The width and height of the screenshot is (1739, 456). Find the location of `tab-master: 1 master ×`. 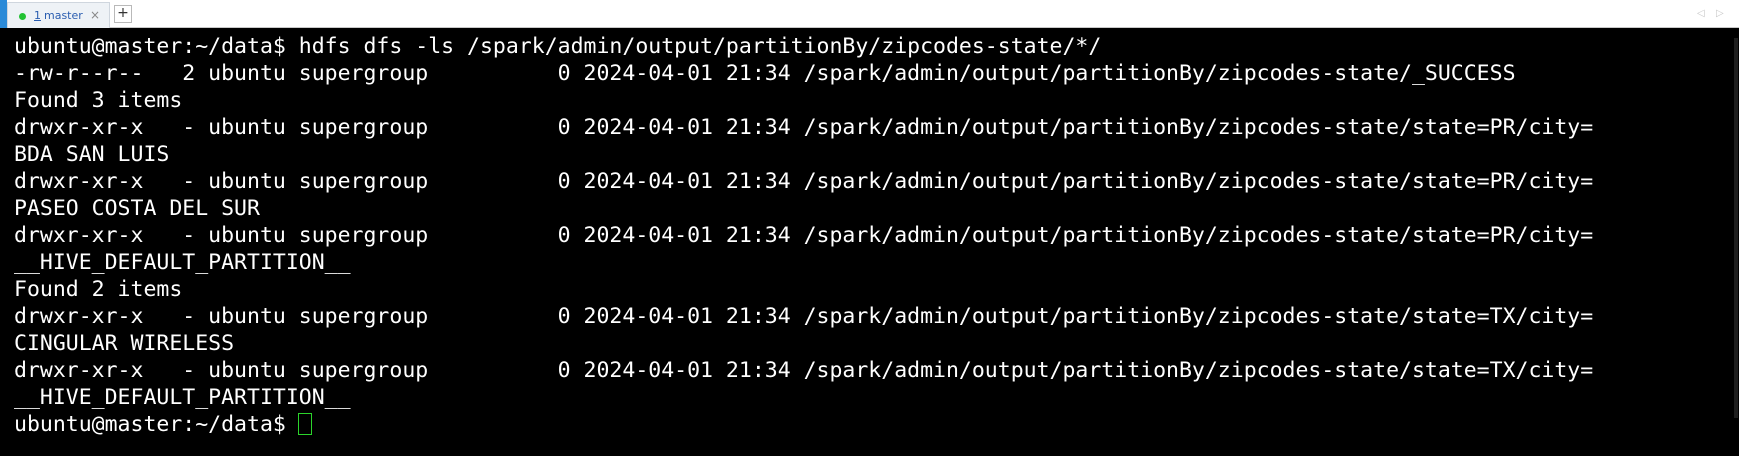

tab-master: 1 master × is located at coordinates (58, 15).